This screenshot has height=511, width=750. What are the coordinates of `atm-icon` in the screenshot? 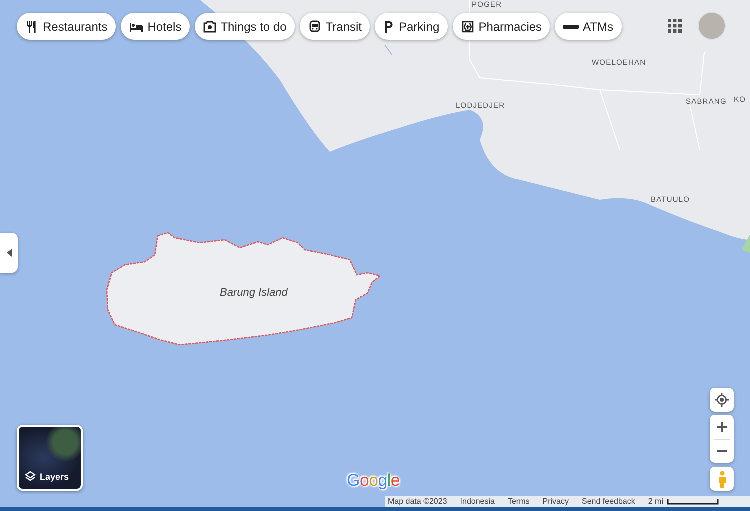 It's located at (571, 26).